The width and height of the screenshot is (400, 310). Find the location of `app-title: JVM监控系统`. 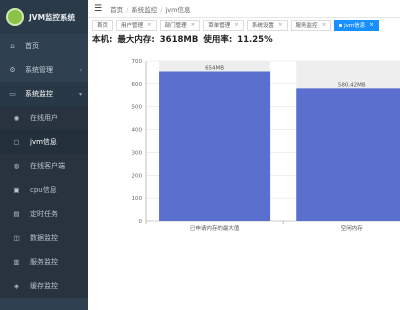

app-title: JVM监控系统 is located at coordinates (52, 17).